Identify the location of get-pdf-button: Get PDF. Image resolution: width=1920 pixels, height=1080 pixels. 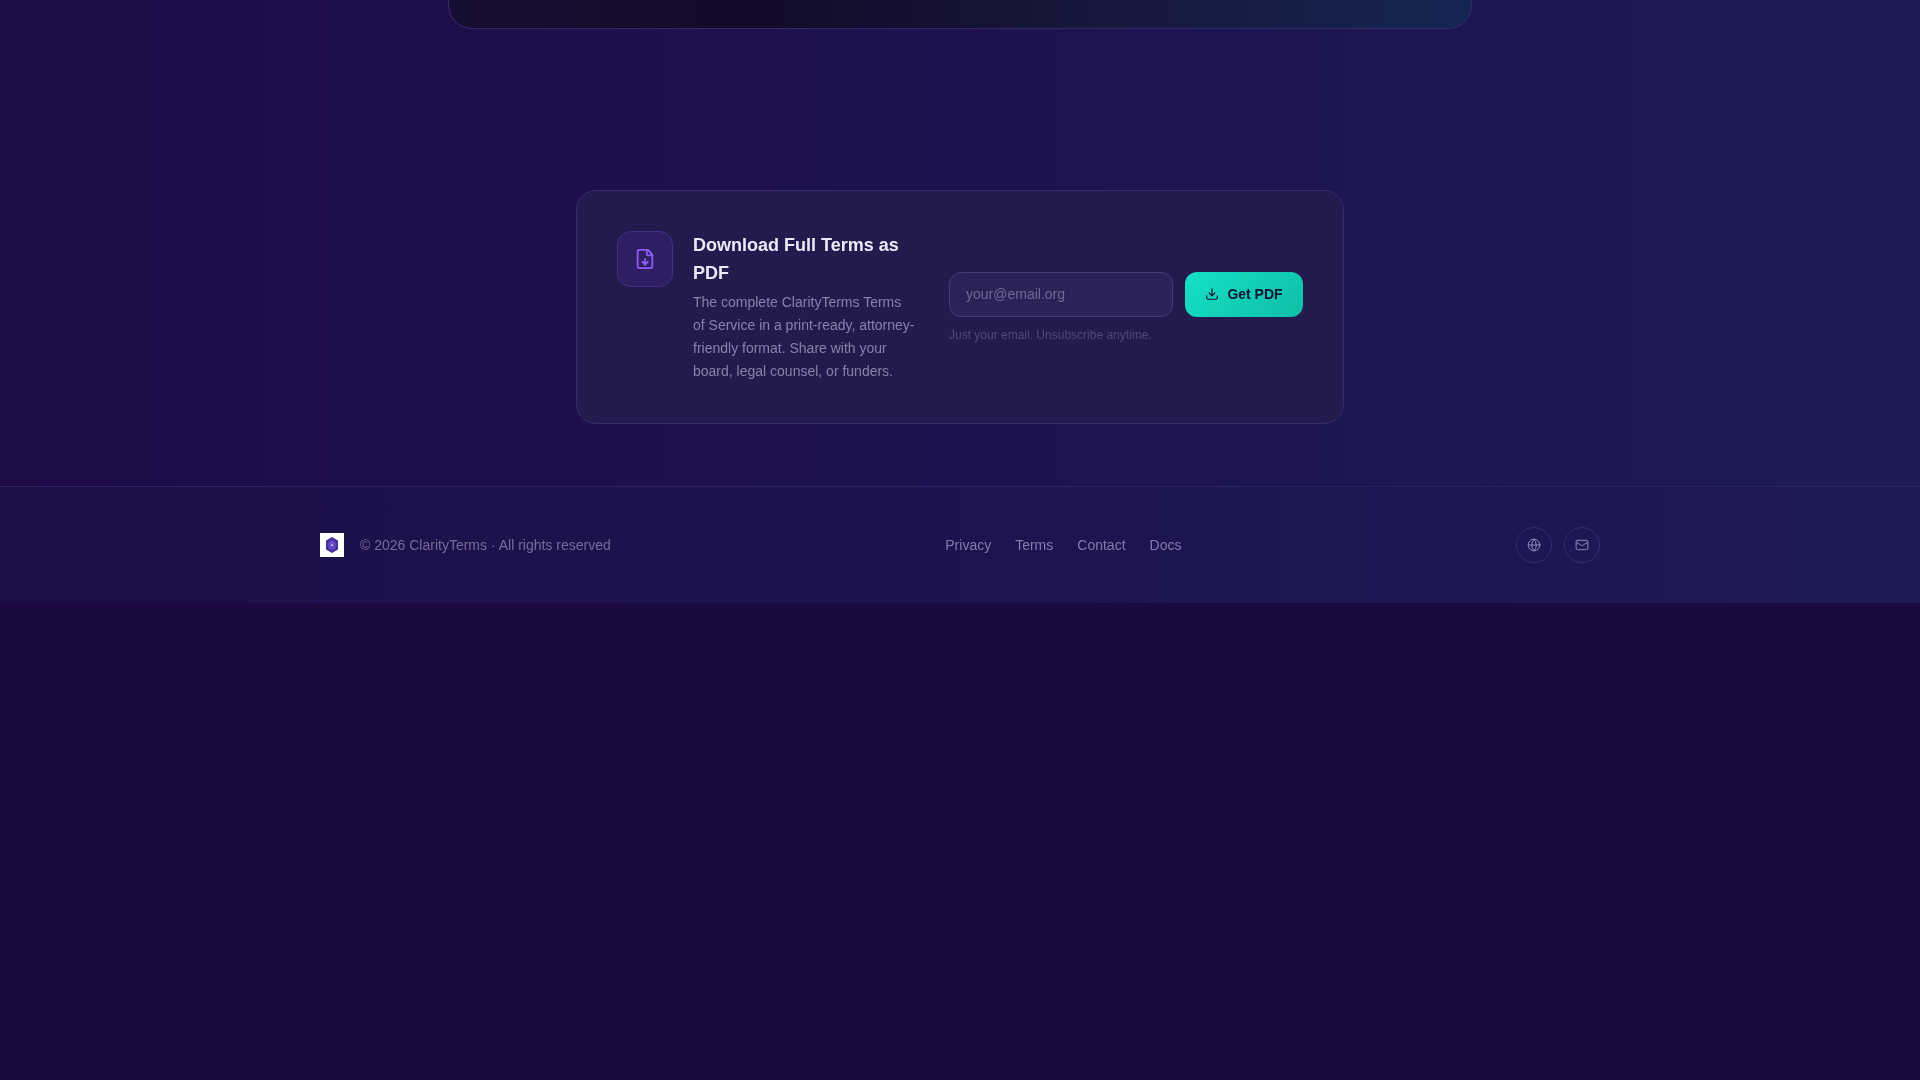
(1244, 294).